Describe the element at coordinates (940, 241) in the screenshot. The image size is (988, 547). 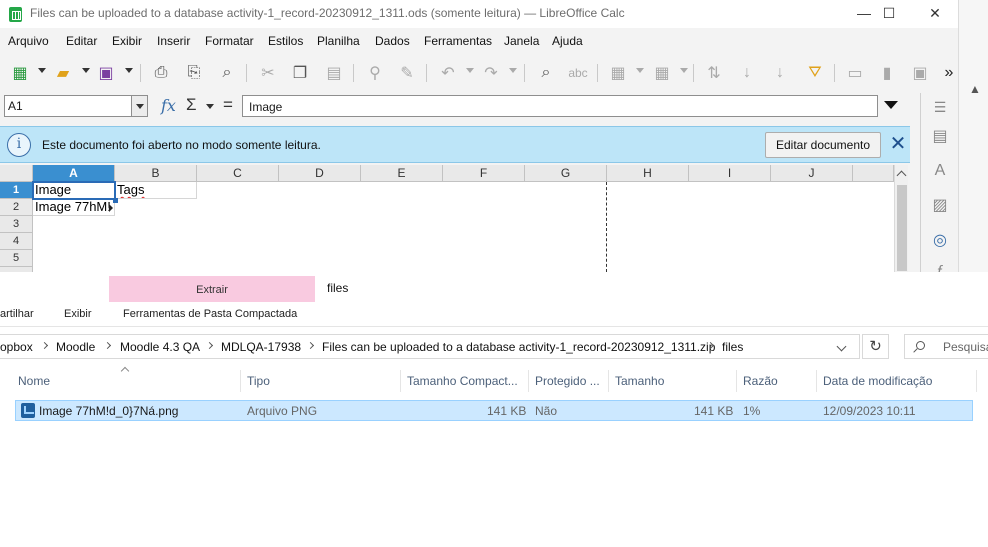
I see `navigator-icon: ◎` at that location.